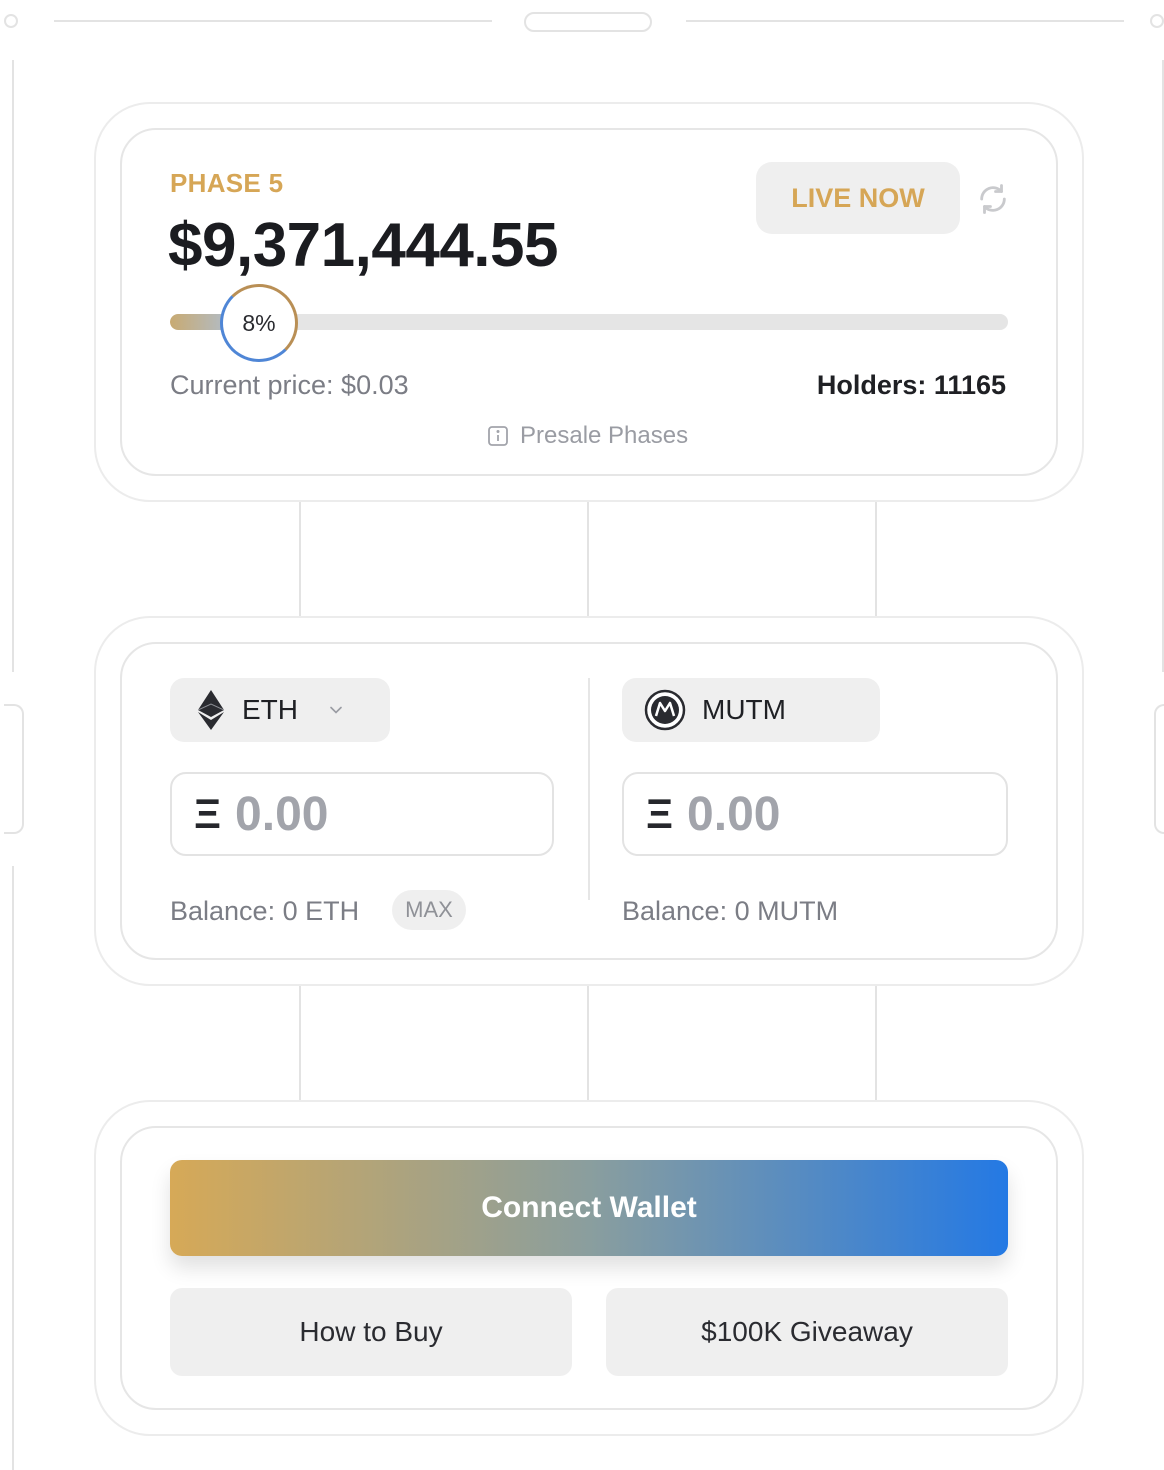 This screenshot has width=1164, height=1470. I want to click on presale-phases-link: Presale Phases, so click(587, 436).